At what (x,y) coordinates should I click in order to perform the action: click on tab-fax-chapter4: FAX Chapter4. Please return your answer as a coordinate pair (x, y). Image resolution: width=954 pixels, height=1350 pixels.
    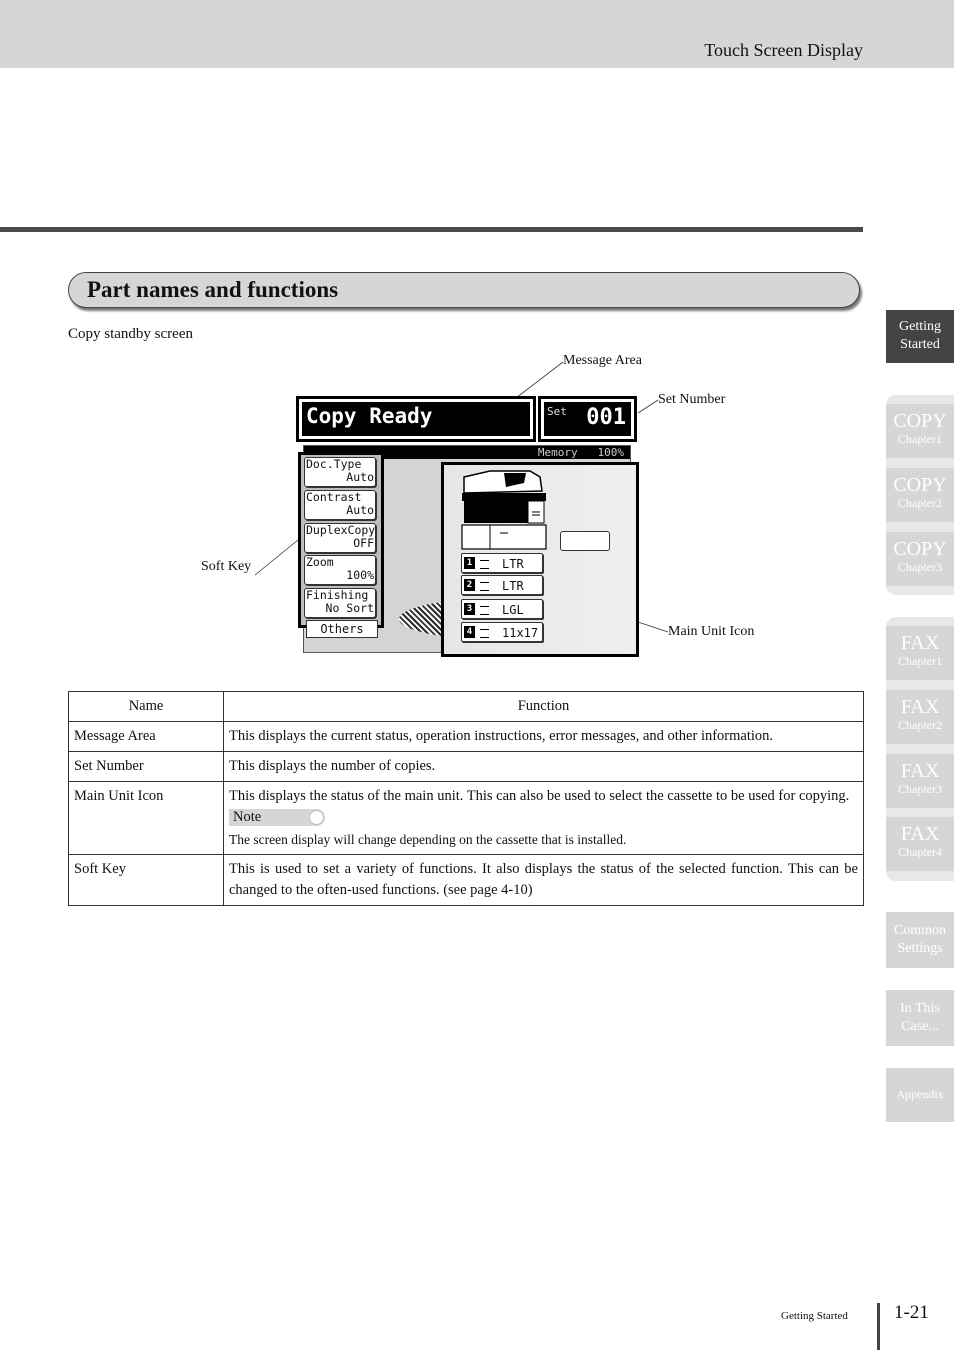
    Looking at the image, I should click on (920, 844).